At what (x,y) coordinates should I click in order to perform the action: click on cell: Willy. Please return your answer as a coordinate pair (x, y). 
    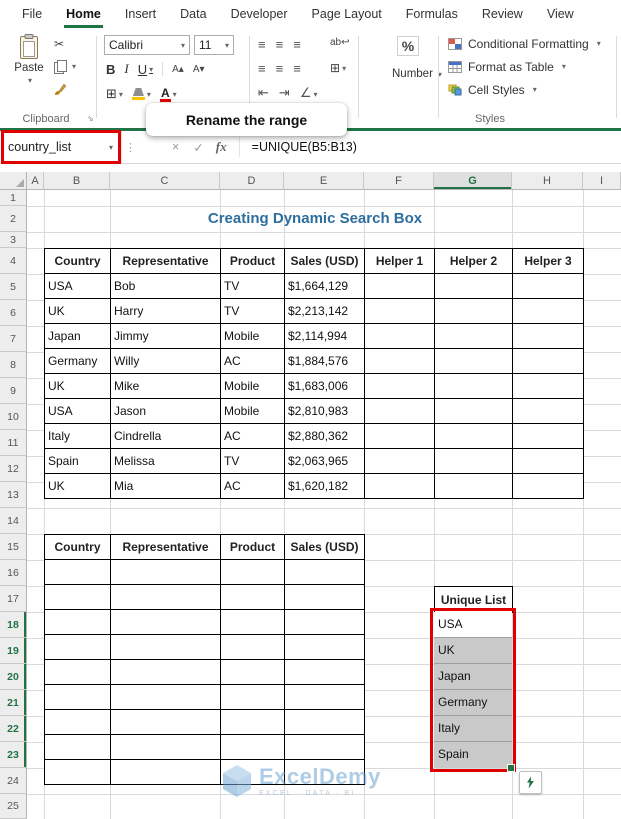
    Looking at the image, I should click on (165, 361).